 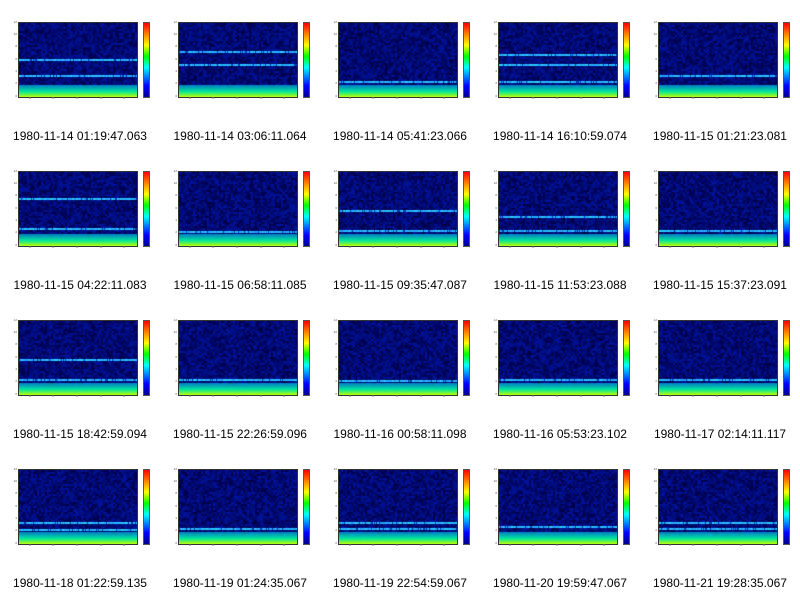 I want to click on spectrogram-tile: 12 10 8 6 4 2 0 1980-11-14 05:41:23.066, so click(x=400, y=74).